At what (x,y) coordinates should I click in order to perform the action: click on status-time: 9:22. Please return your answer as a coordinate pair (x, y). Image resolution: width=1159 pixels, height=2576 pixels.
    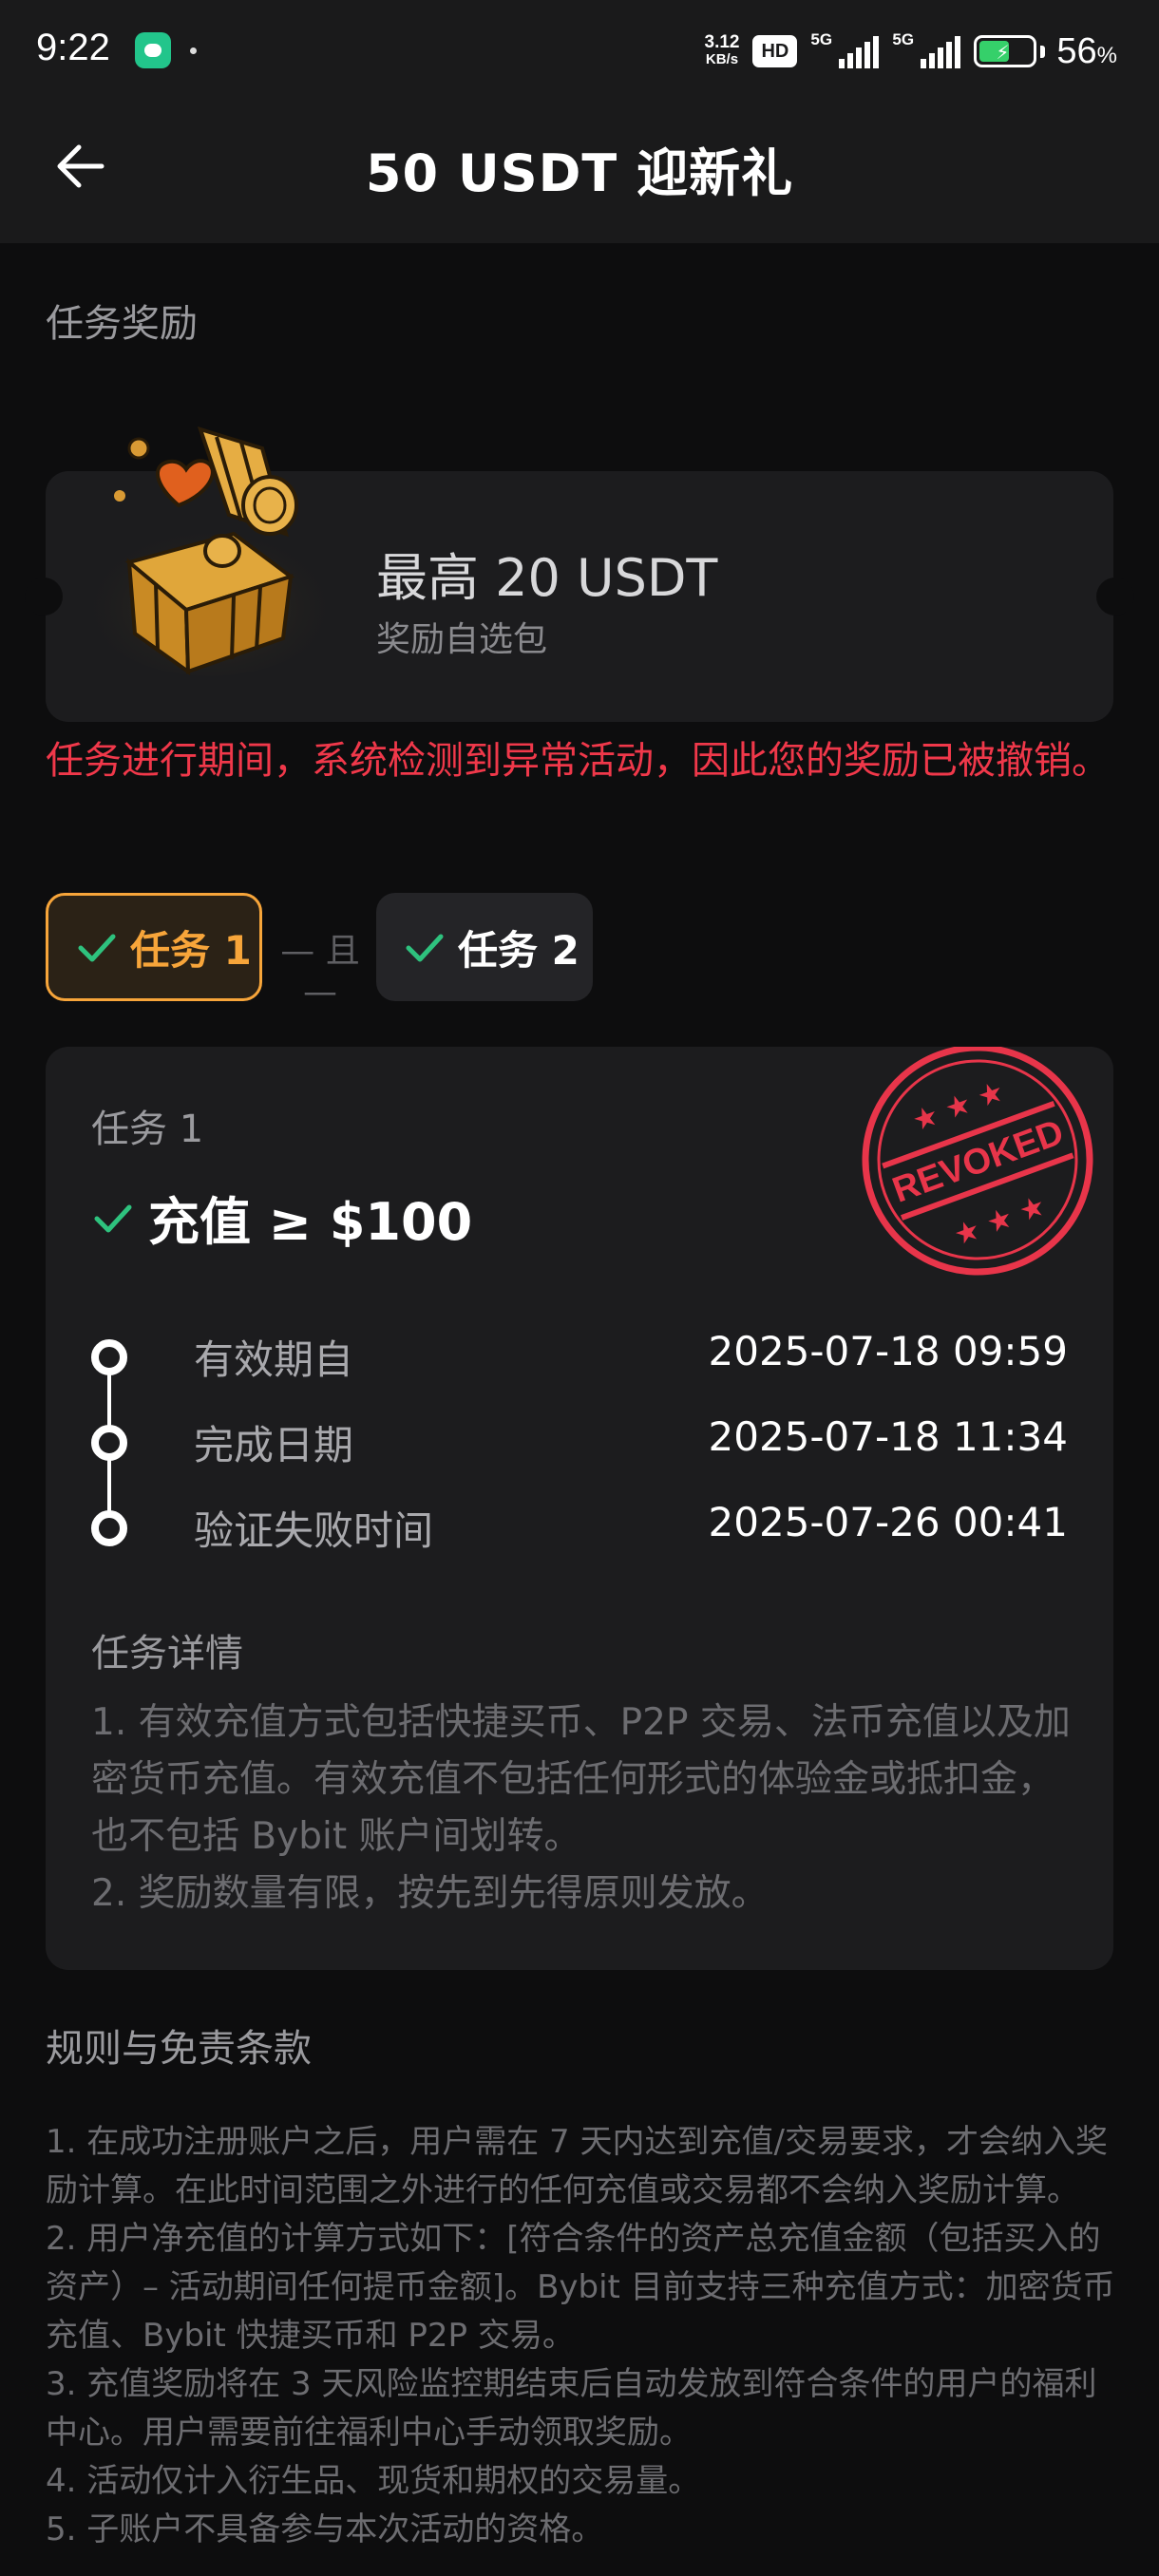
    Looking at the image, I should click on (73, 47).